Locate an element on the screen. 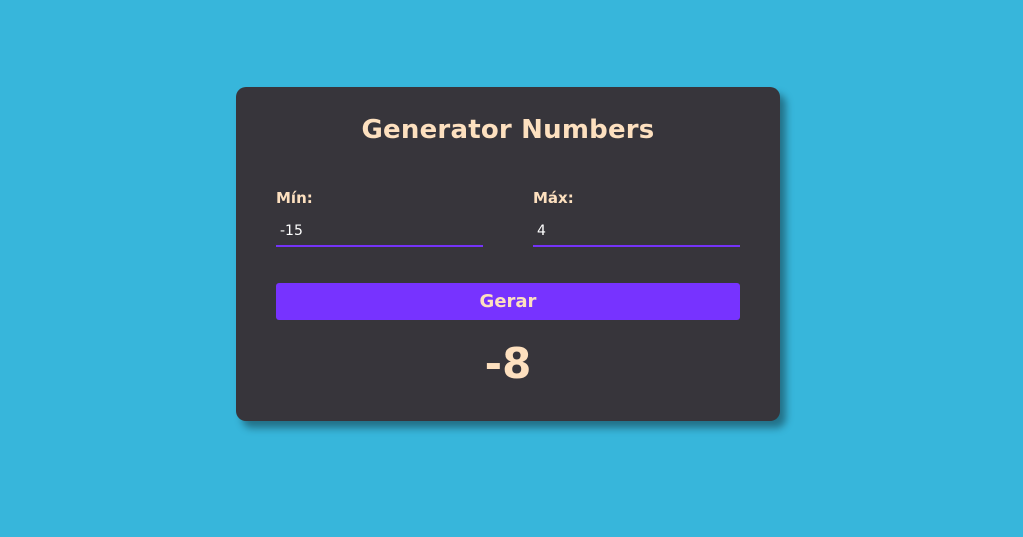 The image size is (1023, 537). min-label: Mín: is located at coordinates (294, 198).